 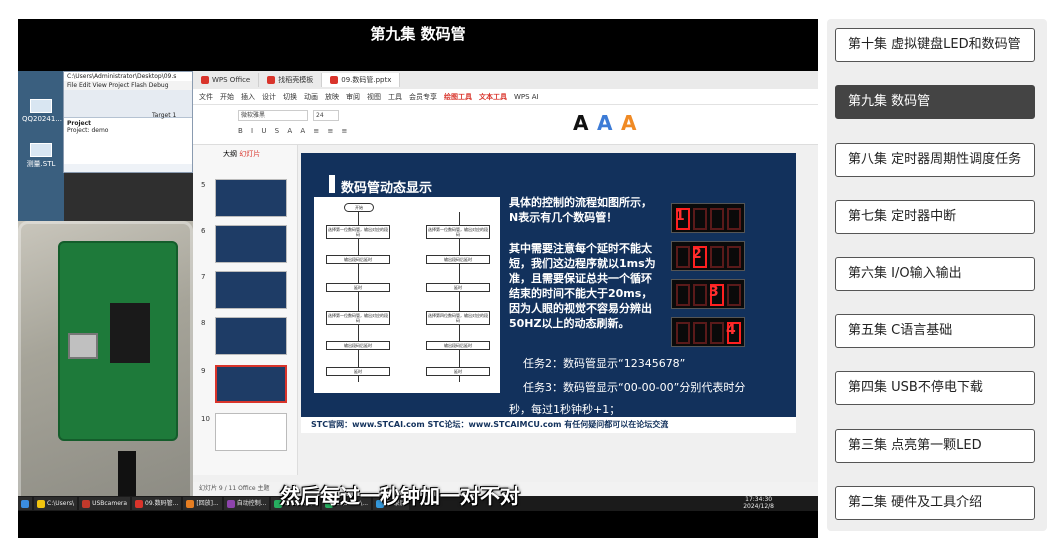 I want to click on keil-menu-item: Debug, so click(x=159, y=85).